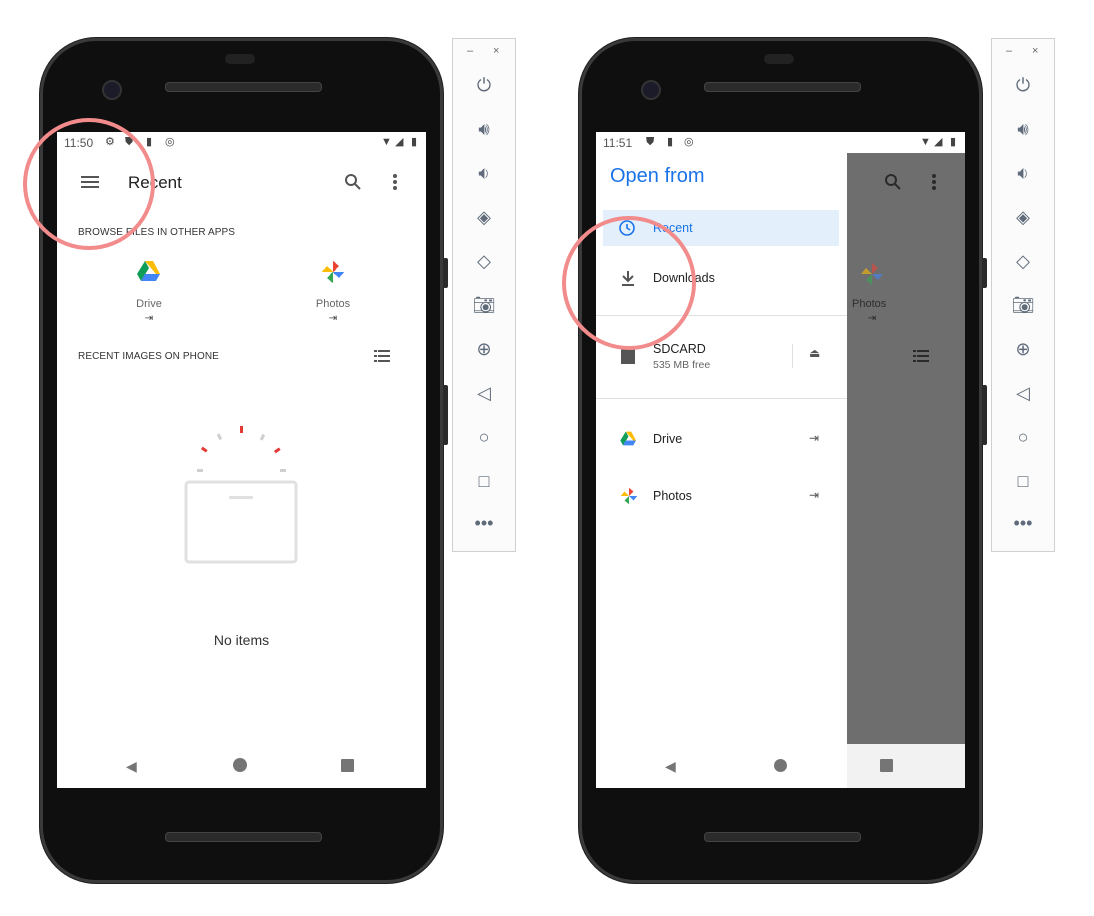  I want to click on empty-box-illustration, so click(241, 495).